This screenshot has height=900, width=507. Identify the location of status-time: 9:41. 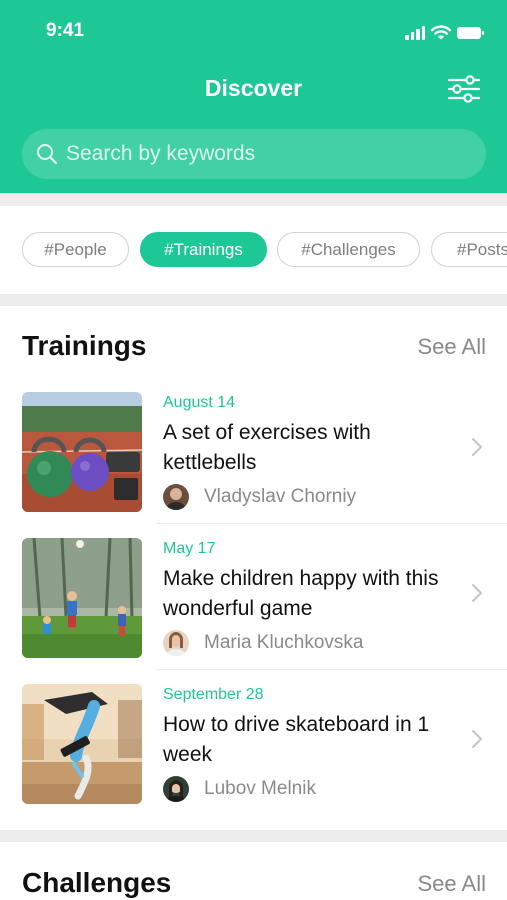
(65, 30).